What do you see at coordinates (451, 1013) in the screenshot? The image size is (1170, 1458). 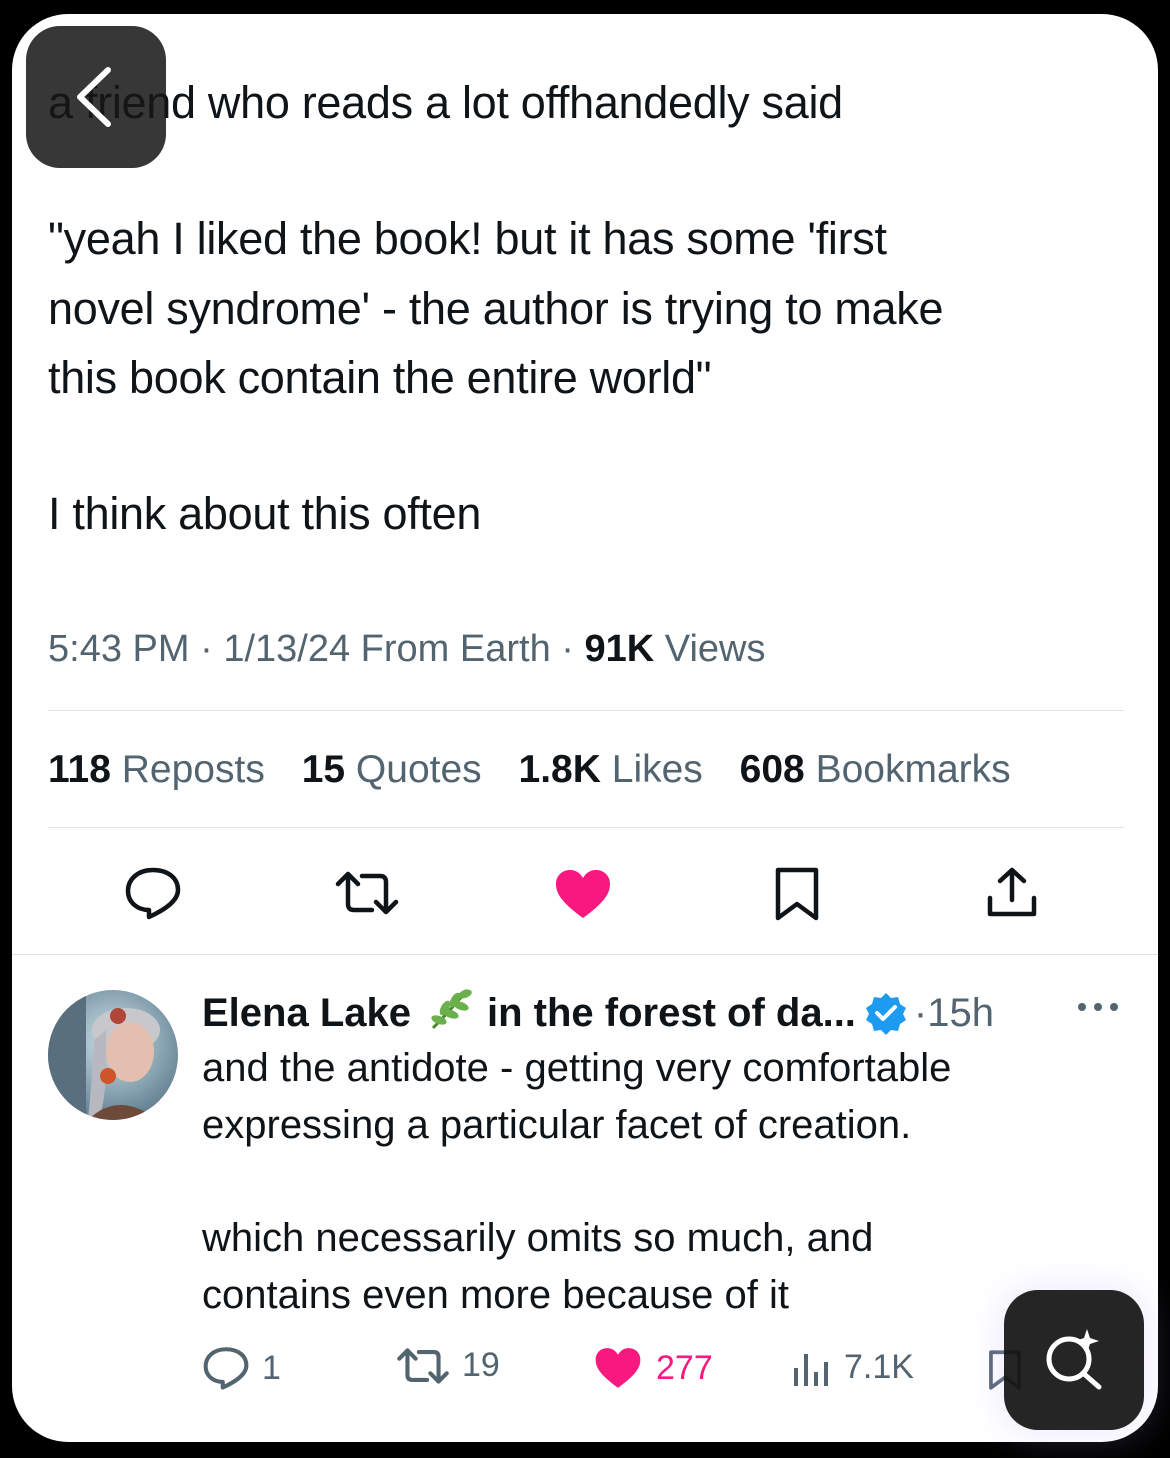 I see `leaf-emoji-icon` at bounding box center [451, 1013].